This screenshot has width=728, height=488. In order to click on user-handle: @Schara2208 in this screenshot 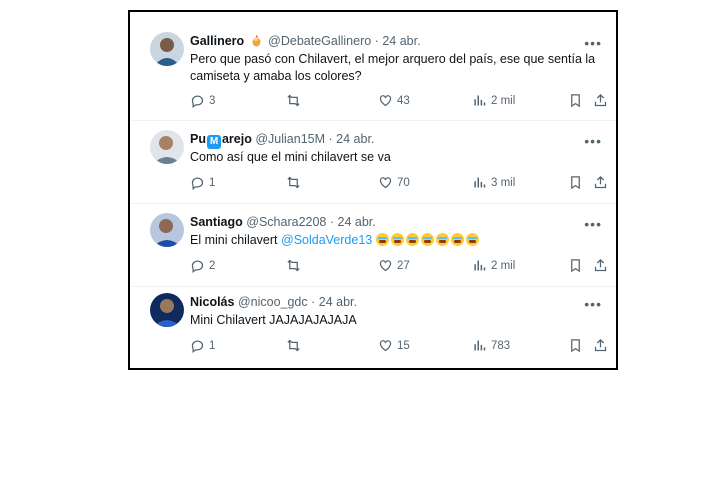, I will do `click(286, 222)`.